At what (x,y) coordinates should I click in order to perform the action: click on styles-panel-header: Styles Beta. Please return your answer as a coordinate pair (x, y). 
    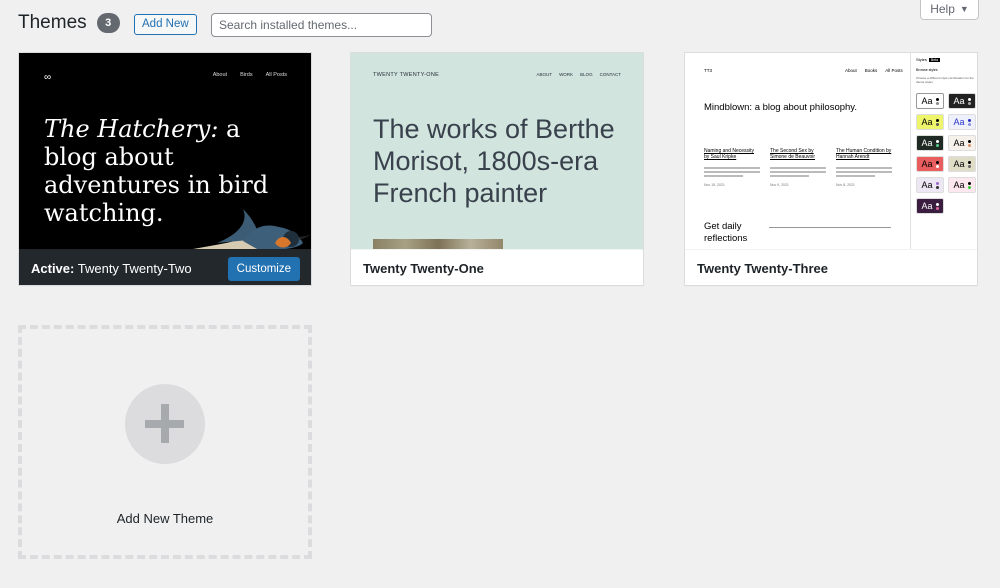
    Looking at the image, I should click on (928, 59).